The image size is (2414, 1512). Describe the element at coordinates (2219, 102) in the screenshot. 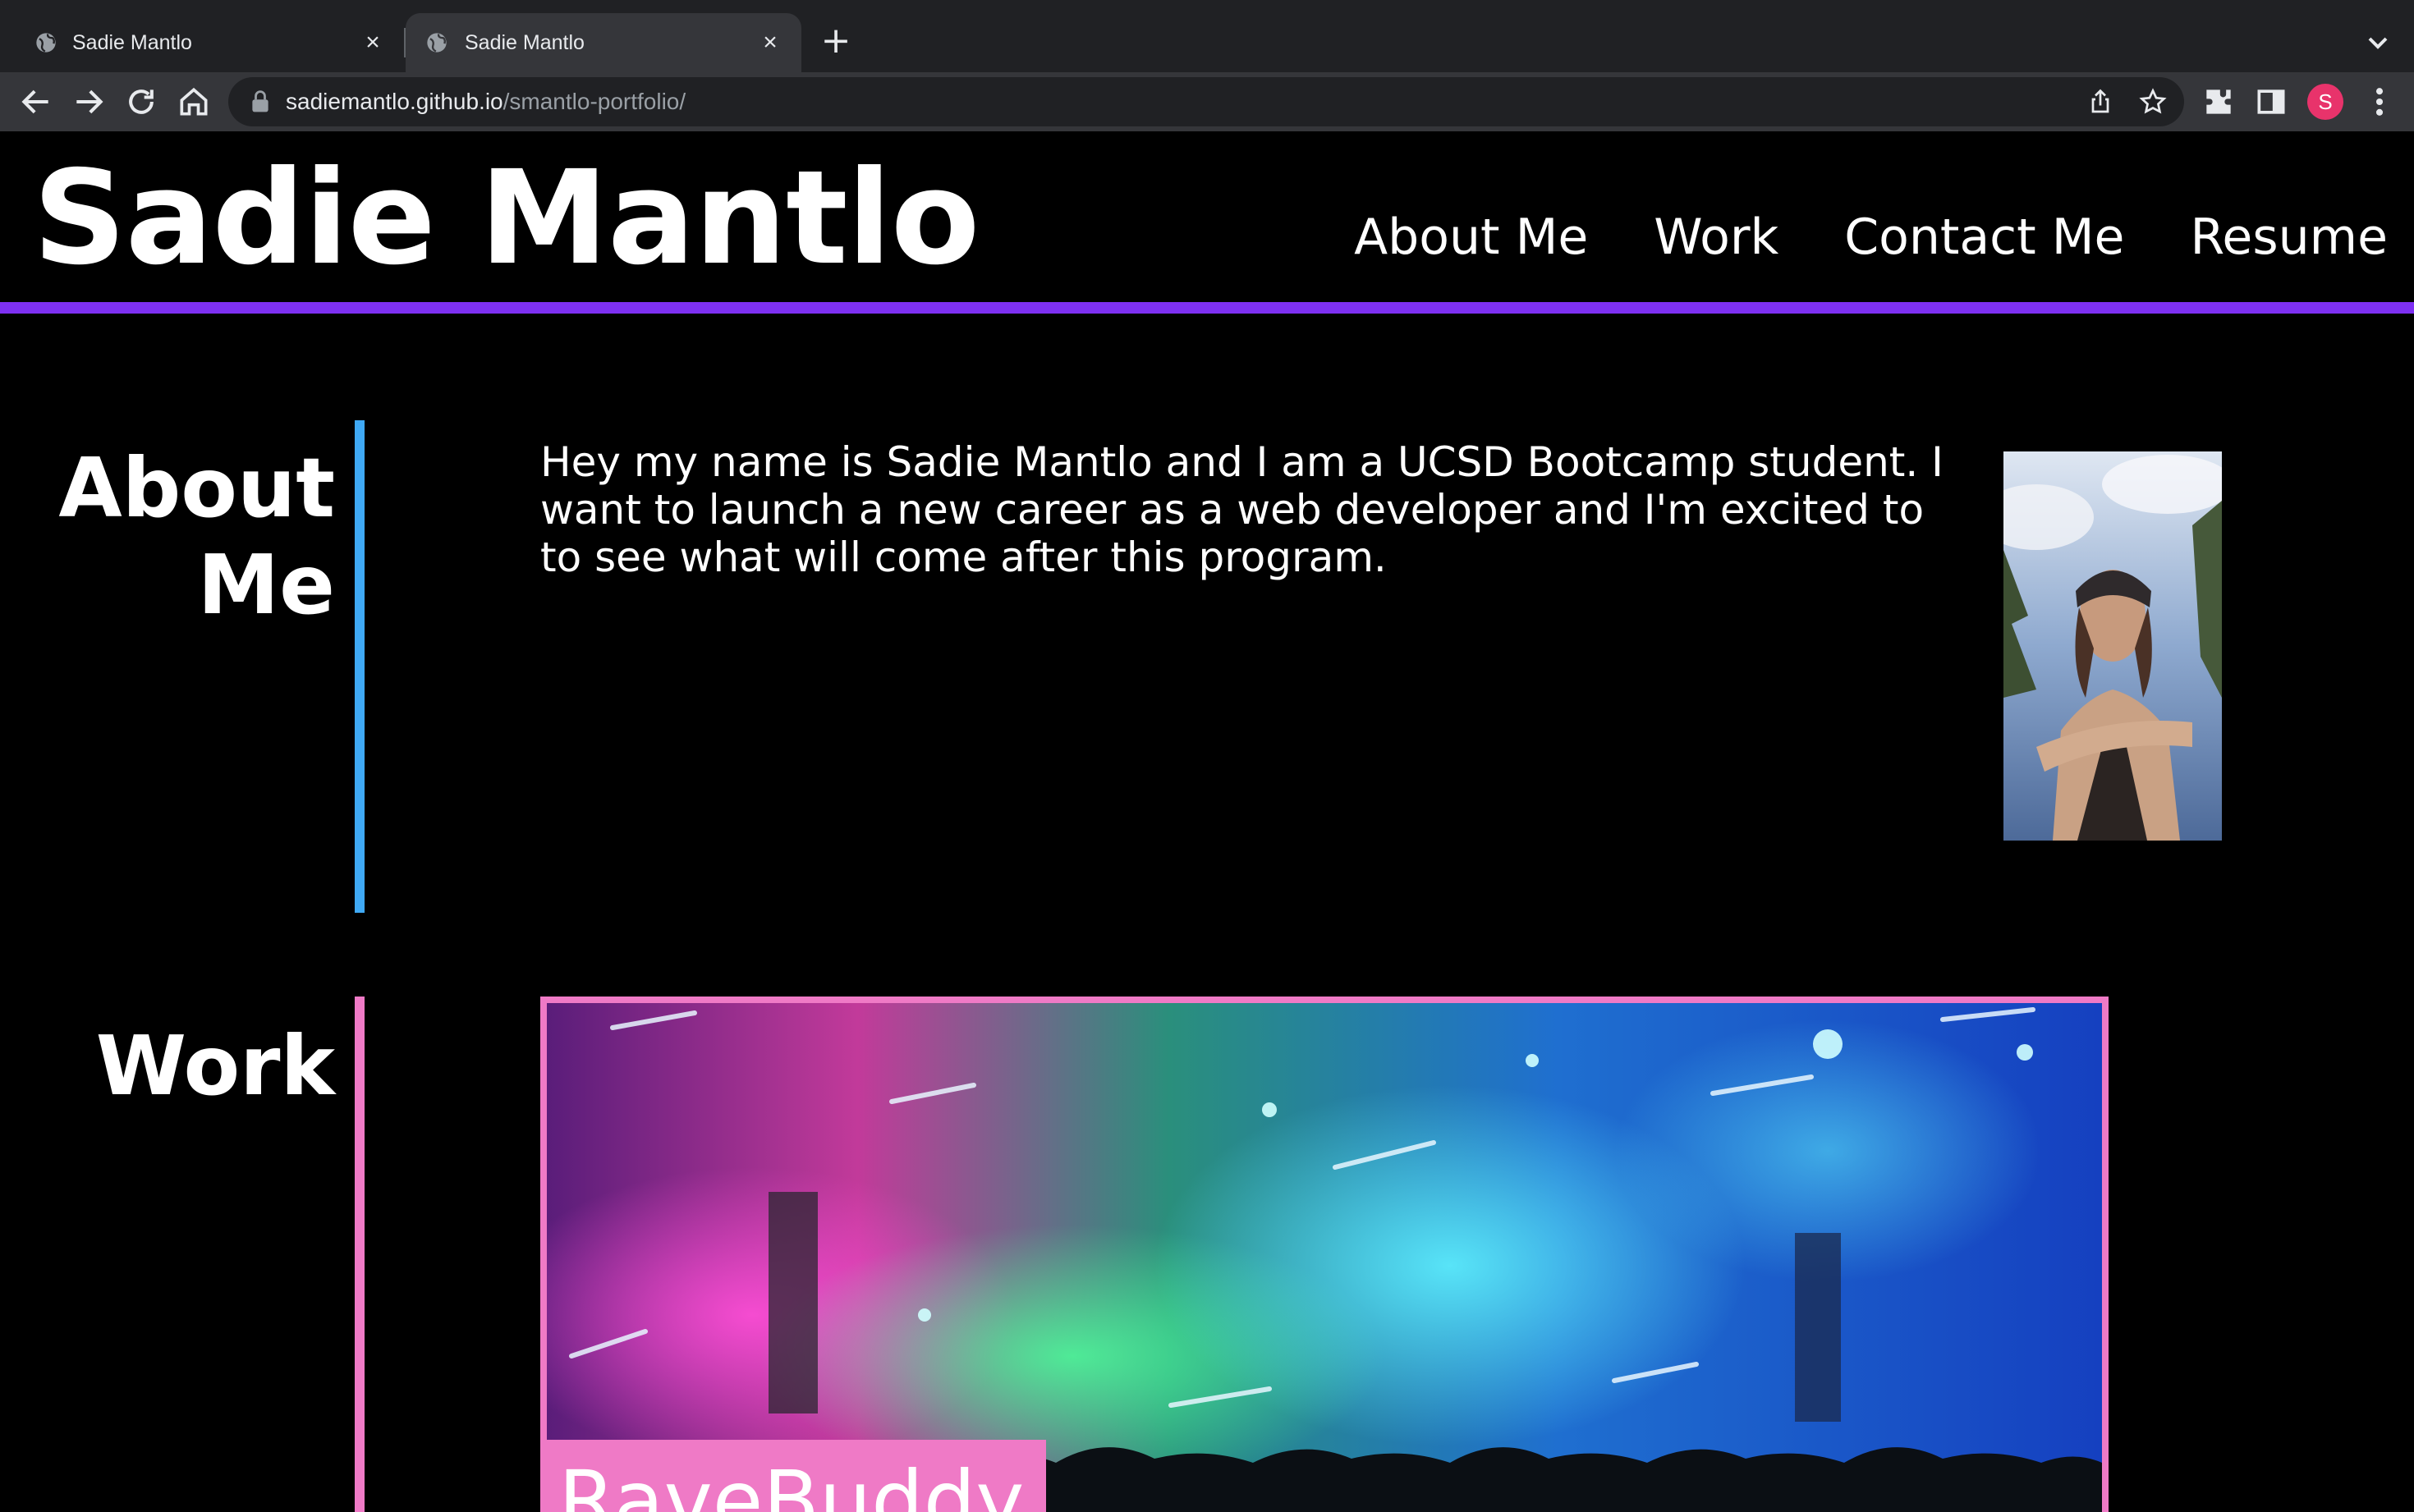

I see `extensions-puzzle-icon` at that location.